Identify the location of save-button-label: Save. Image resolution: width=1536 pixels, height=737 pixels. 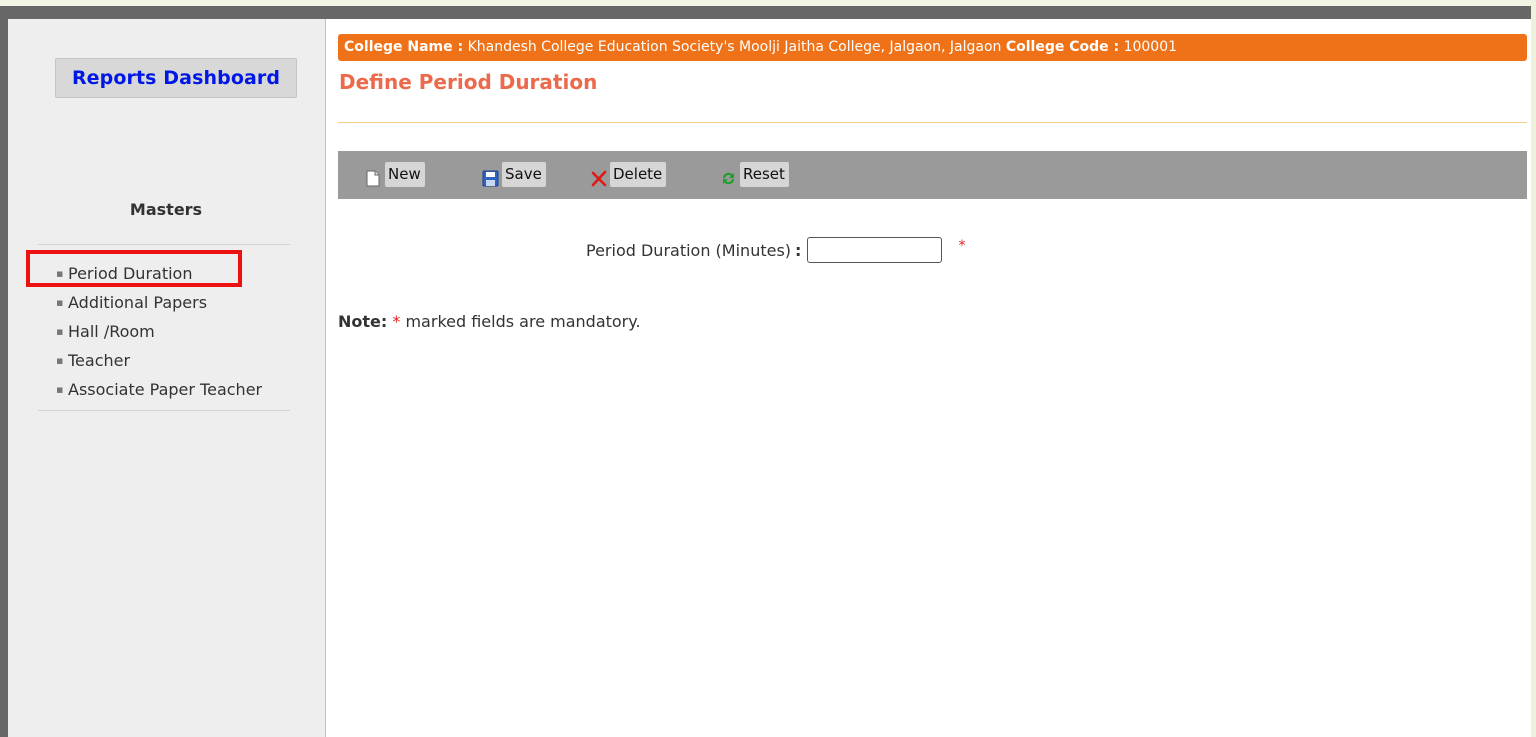
(524, 174).